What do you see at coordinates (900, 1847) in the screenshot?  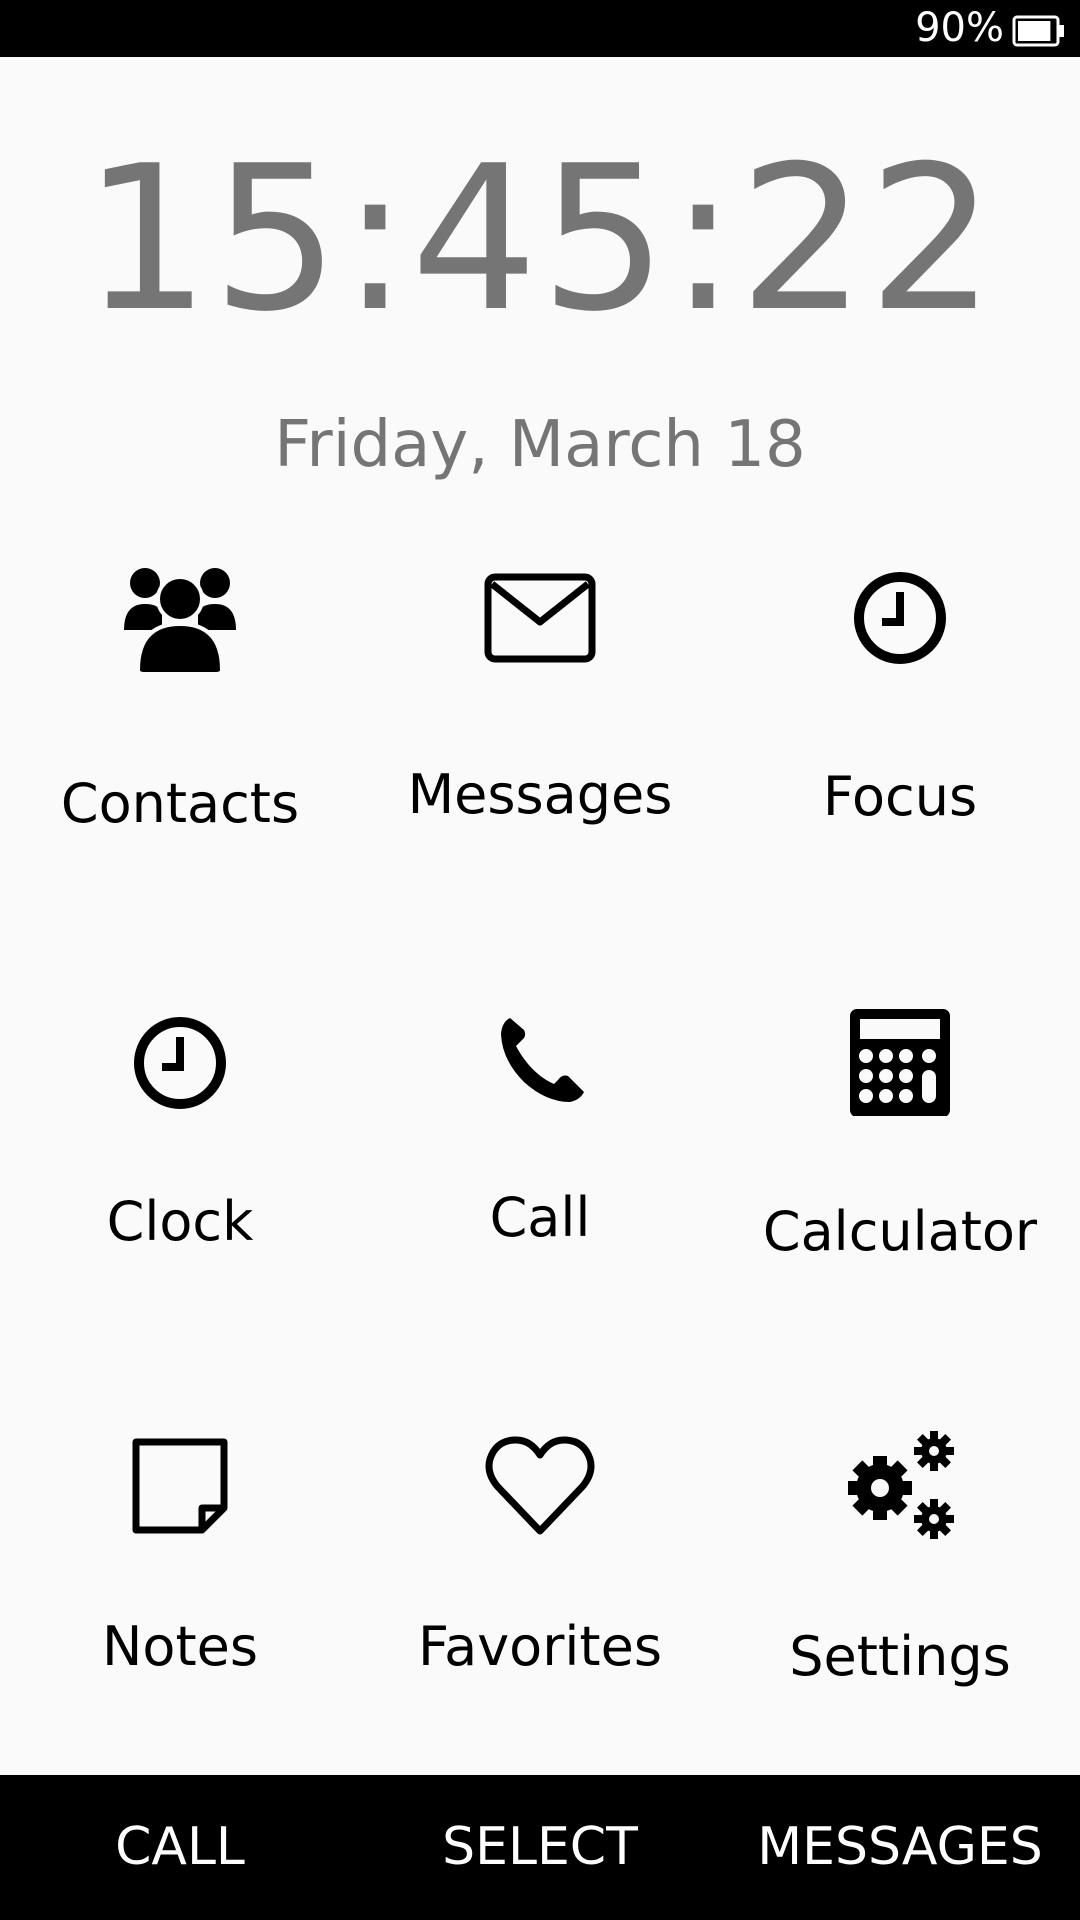 I see `softkey-right-messages: MESSAGES` at bounding box center [900, 1847].